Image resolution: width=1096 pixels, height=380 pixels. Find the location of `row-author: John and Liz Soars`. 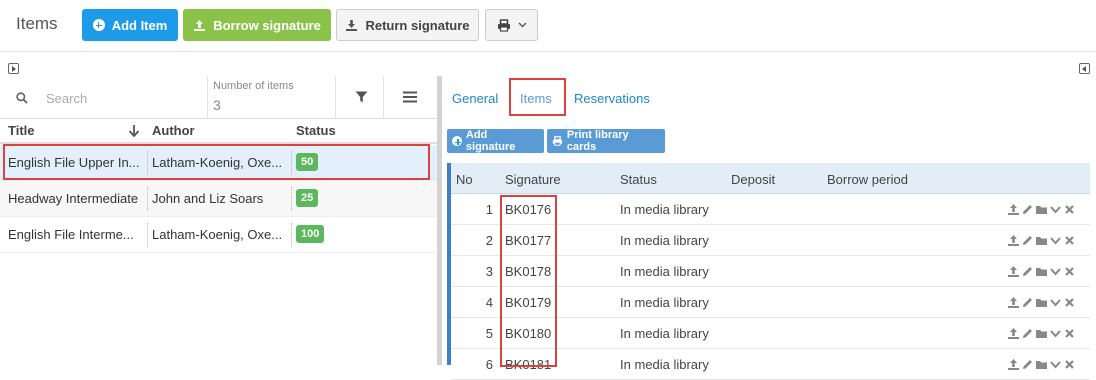

row-author: John and Liz Soars is located at coordinates (222, 199).